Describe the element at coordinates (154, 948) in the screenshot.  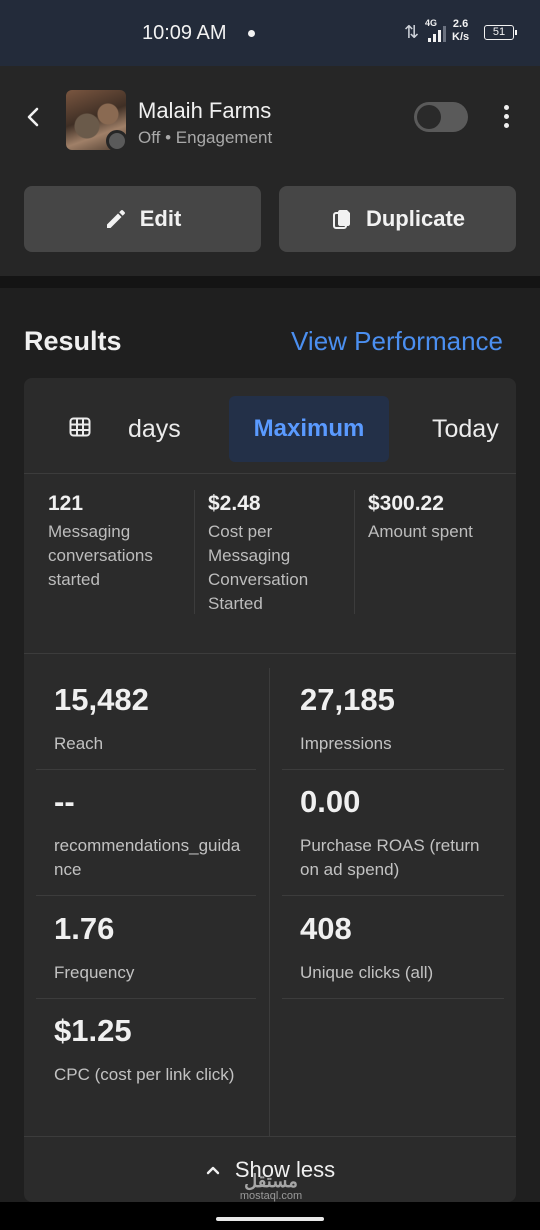
I see `metric-frequency: 1.76 Frequency` at that location.